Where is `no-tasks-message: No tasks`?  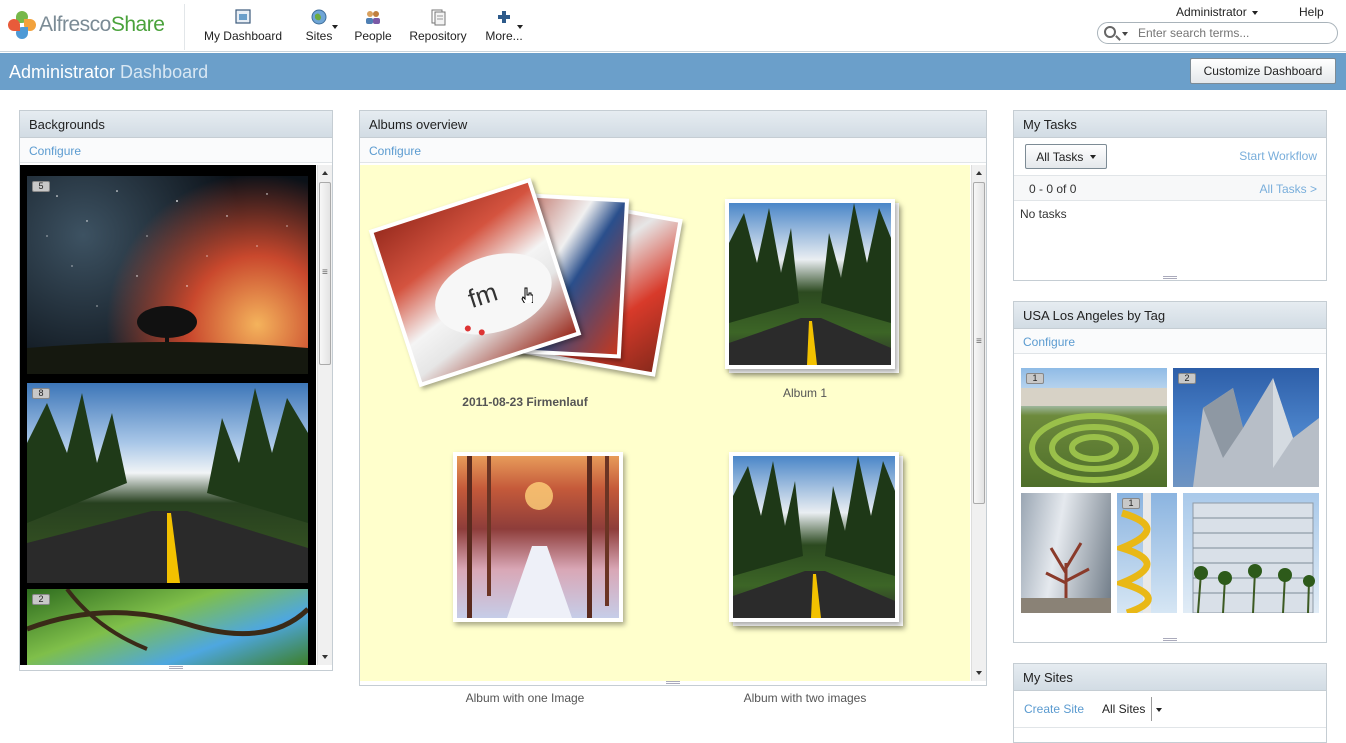 no-tasks-message: No tasks is located at coordinates (1043, 214).